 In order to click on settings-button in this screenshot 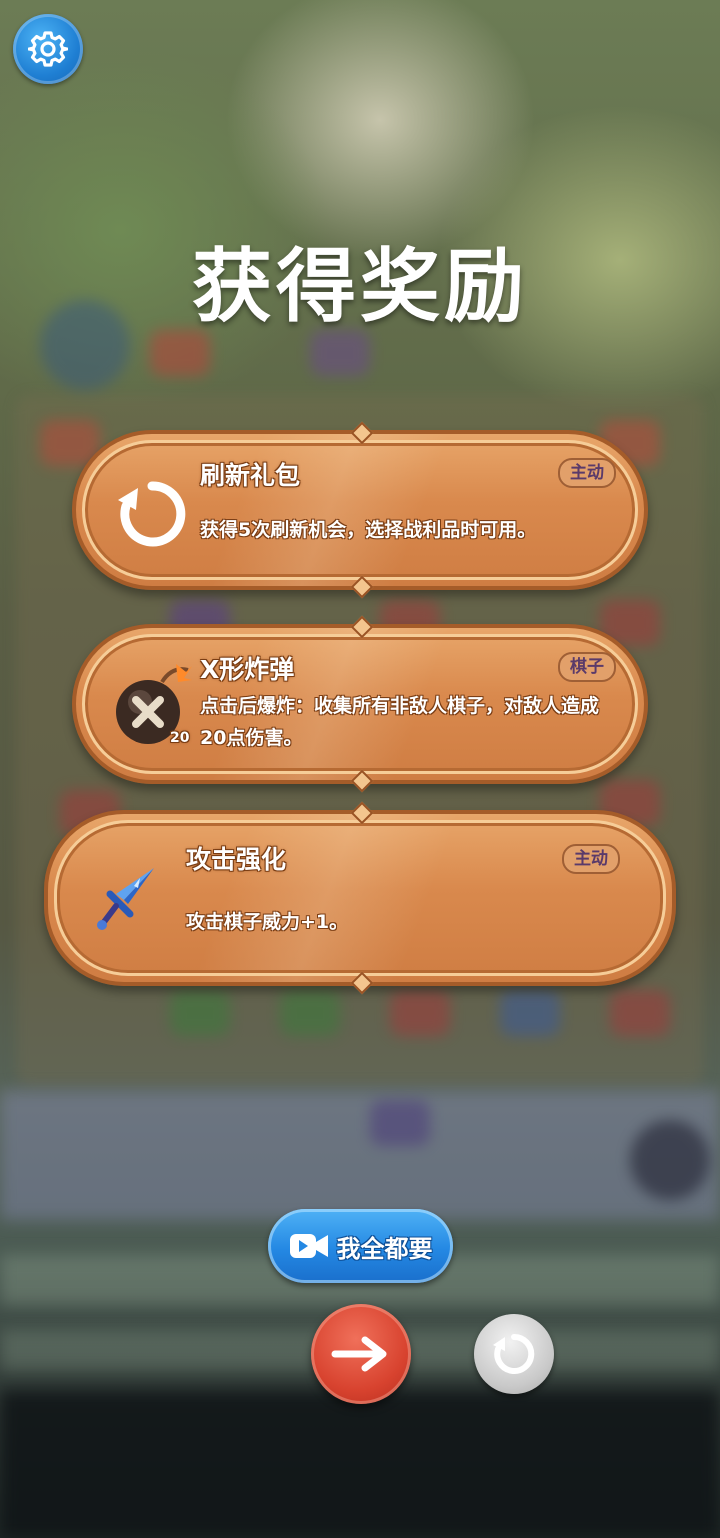, I will do `click(48, 49)`.